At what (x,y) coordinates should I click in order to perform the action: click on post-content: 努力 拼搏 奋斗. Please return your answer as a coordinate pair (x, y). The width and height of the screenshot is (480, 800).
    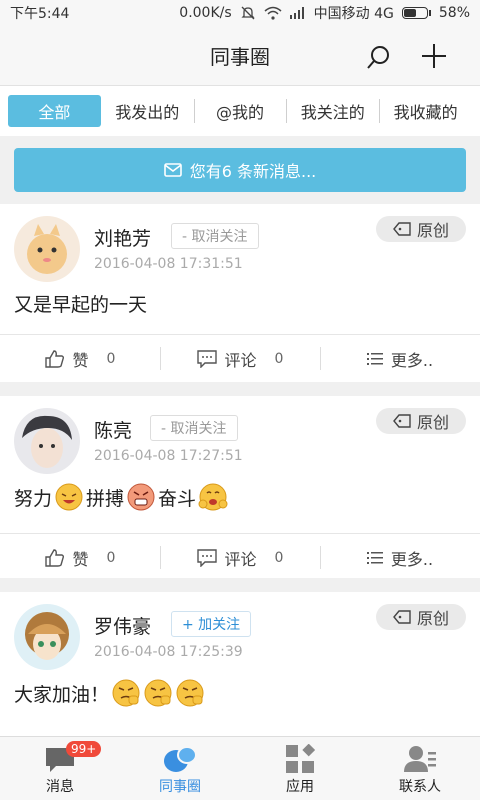
    Looking at the image, I should click on (121, 497).